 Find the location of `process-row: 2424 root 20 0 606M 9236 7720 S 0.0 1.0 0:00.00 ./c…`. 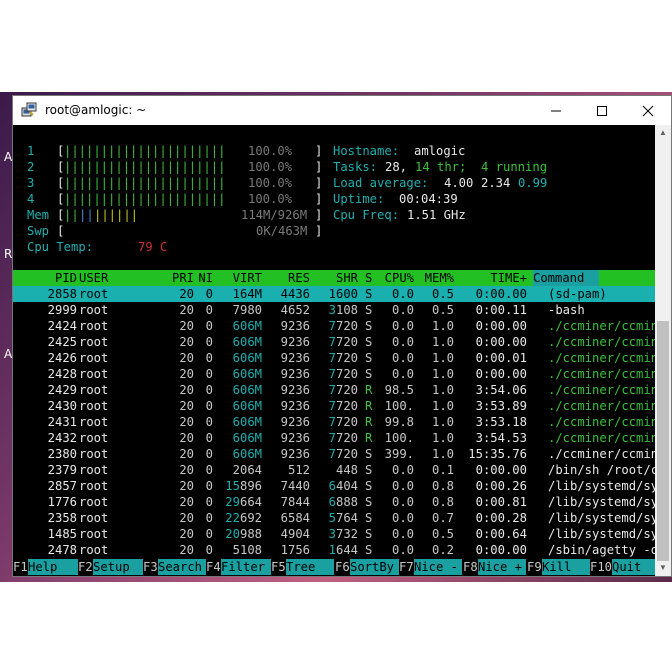

process-row: 2424 root 20 0 606M 9236 7720 S 0.0 1.0 0:00.00 ./c… is located at coordinates (334, 326).